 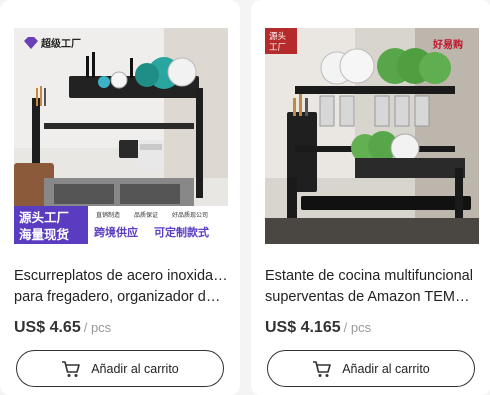 What do you see at coordinates (121, 276) in the screenshot?
I see `product-title-line: Escurreplatos de acero inoxidable` at bounding box center [121, 276].